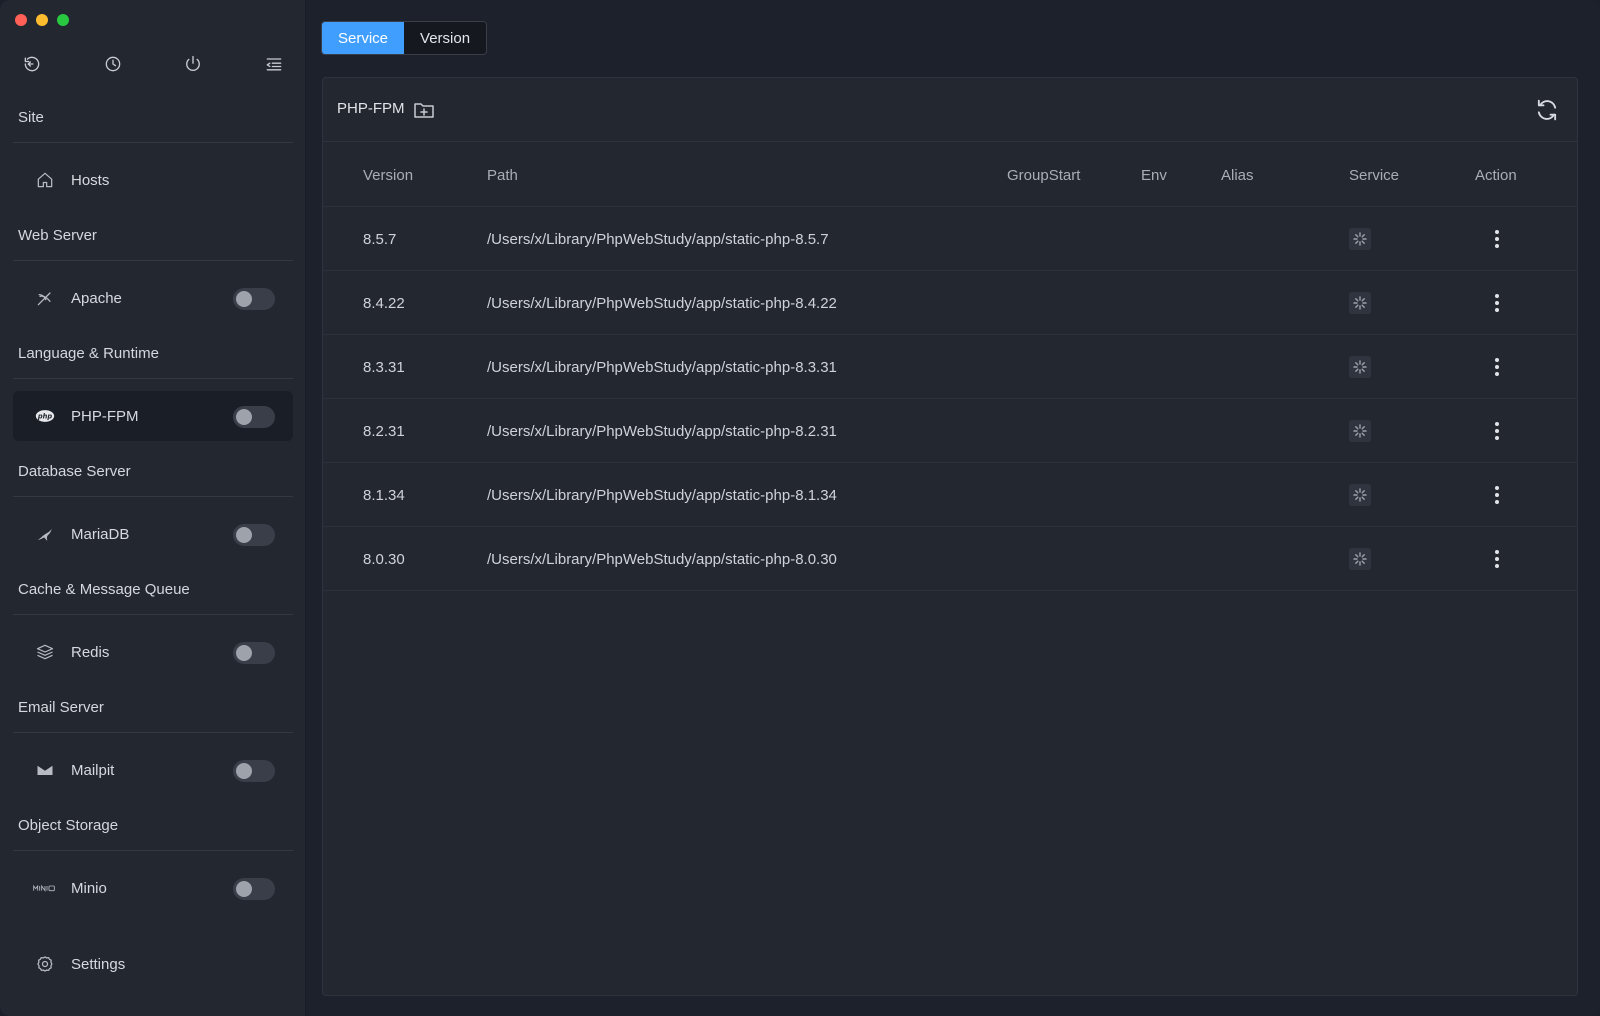  What do you see at coordinates (384, 303) in the screenshot?
I see `row-version: 8.4.22` at bounding box center [384, 303].